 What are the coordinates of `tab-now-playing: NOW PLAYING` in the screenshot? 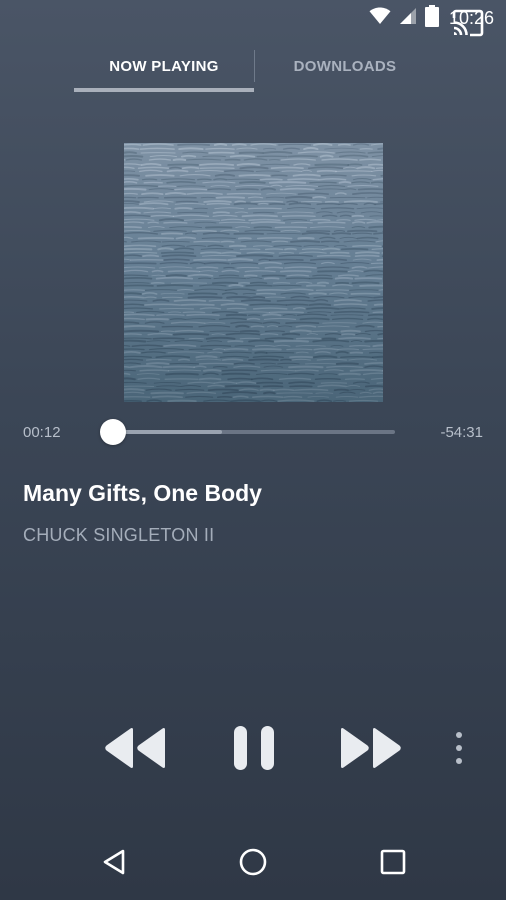 It's located at (164, 66).